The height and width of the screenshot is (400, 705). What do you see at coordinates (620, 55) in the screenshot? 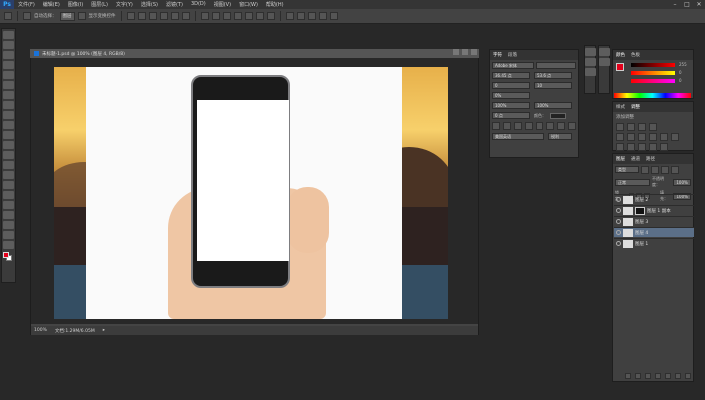
I see `tab-color: 颜色` at bounding box center [620, 55].